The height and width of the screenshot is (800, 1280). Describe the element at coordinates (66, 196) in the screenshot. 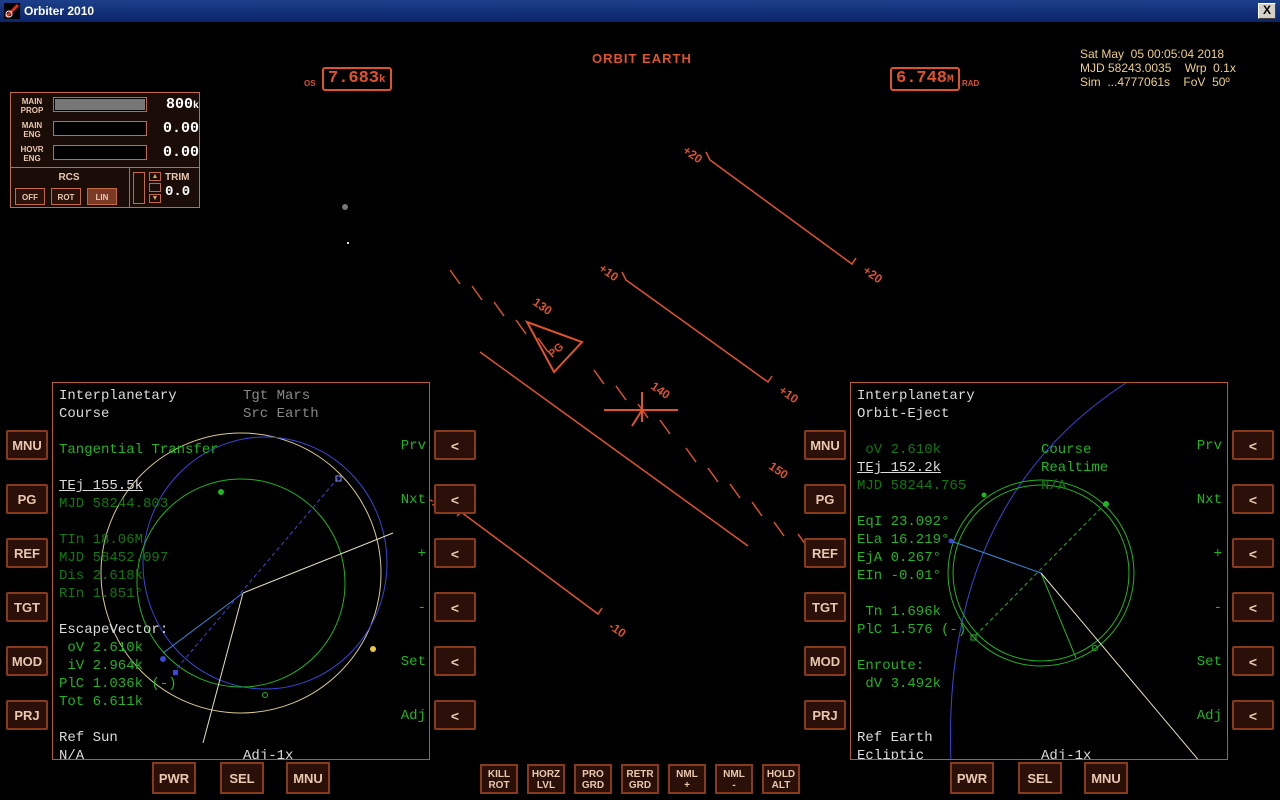

I see `rcs-rot-button: ROT` at that location.